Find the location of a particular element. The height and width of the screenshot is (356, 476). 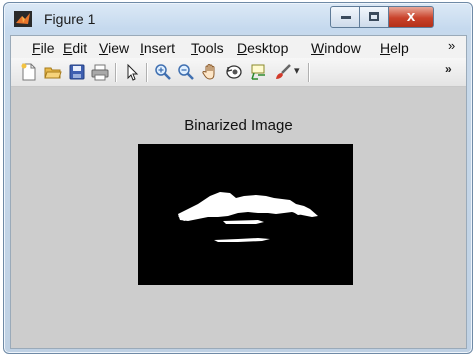

close-icon: x is located at coordinates (411, 16).